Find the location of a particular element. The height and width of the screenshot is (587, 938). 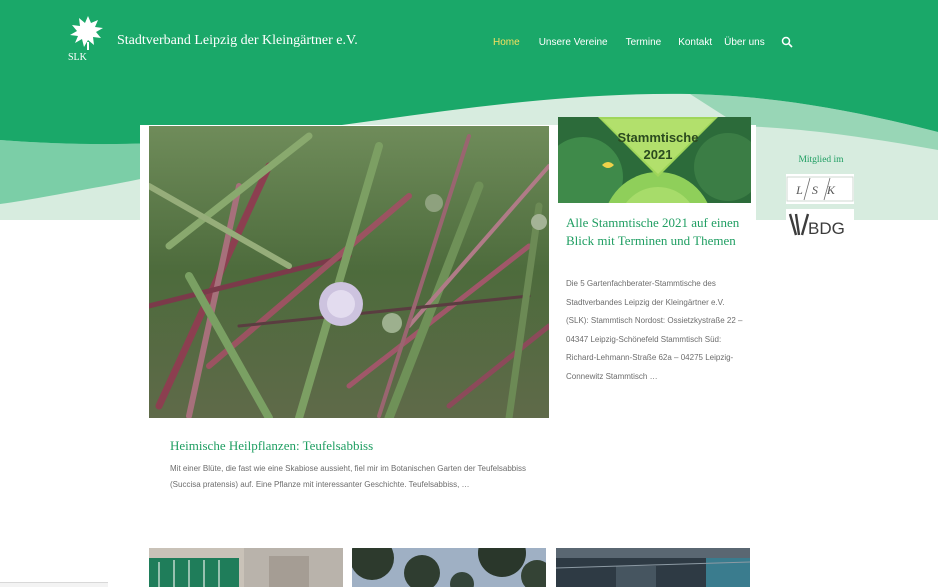

nav-item-termine: Termine is located at coordinates (644, 42).